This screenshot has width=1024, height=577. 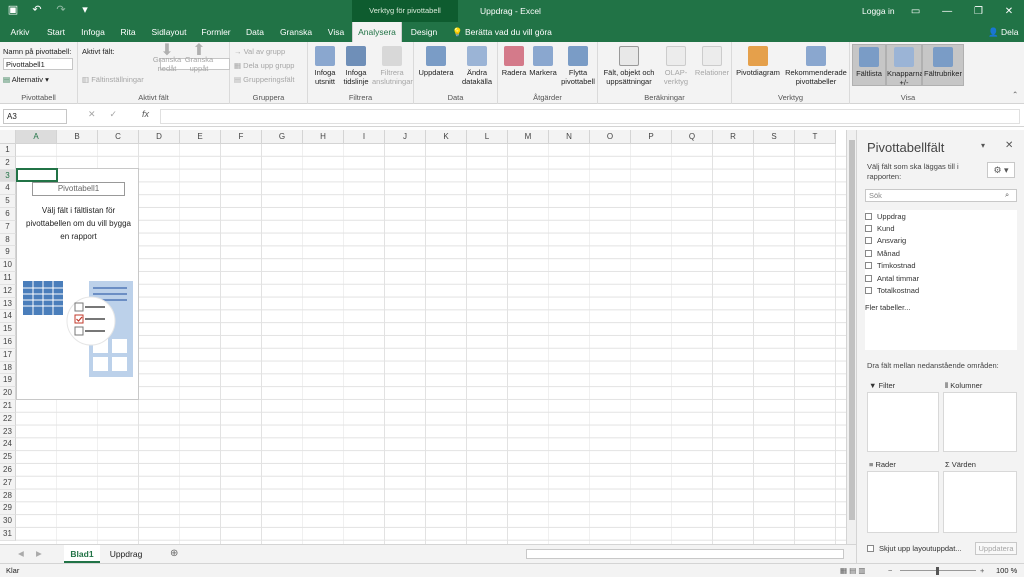 What do you see at coordinates (56, 32) in the screenshot?
I see `tab-start: Start` at bounding box center [56, 32].